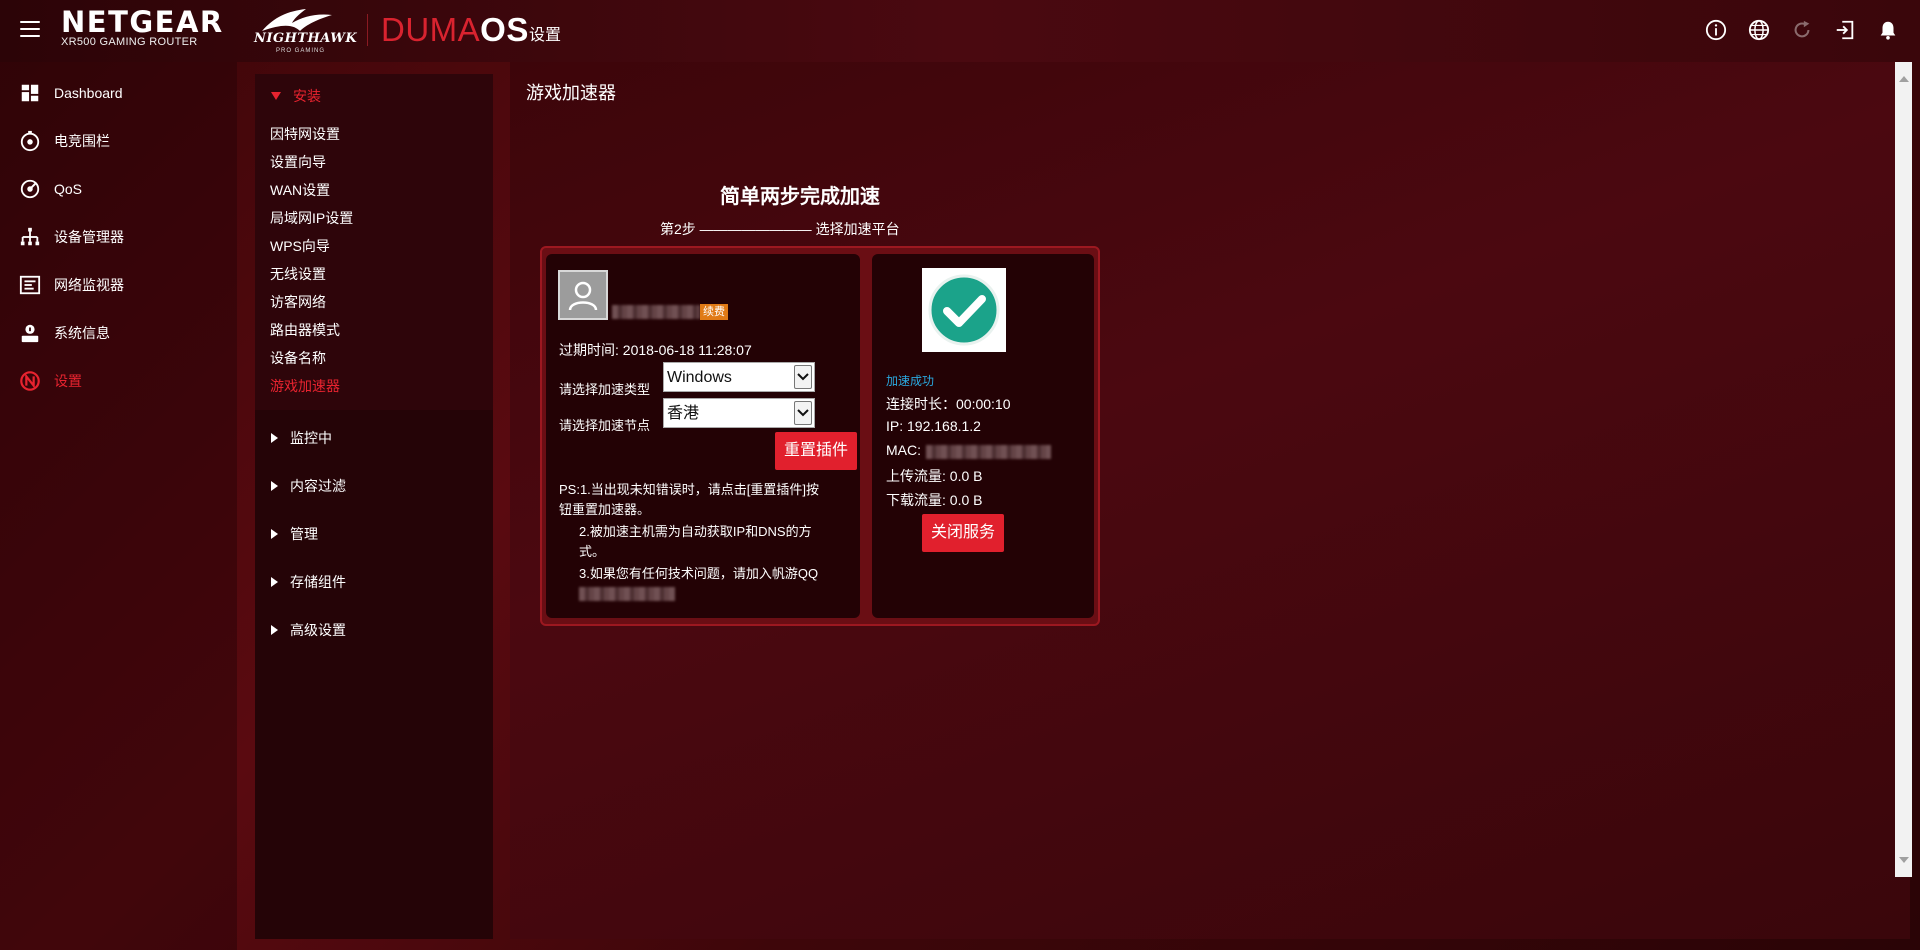 This screenshot has height=950, width=1920. What do you see at coordinates (68, 381) in the screenshot?
I see `sidebar-item-label: 设置` at bounding box center [68, 381].